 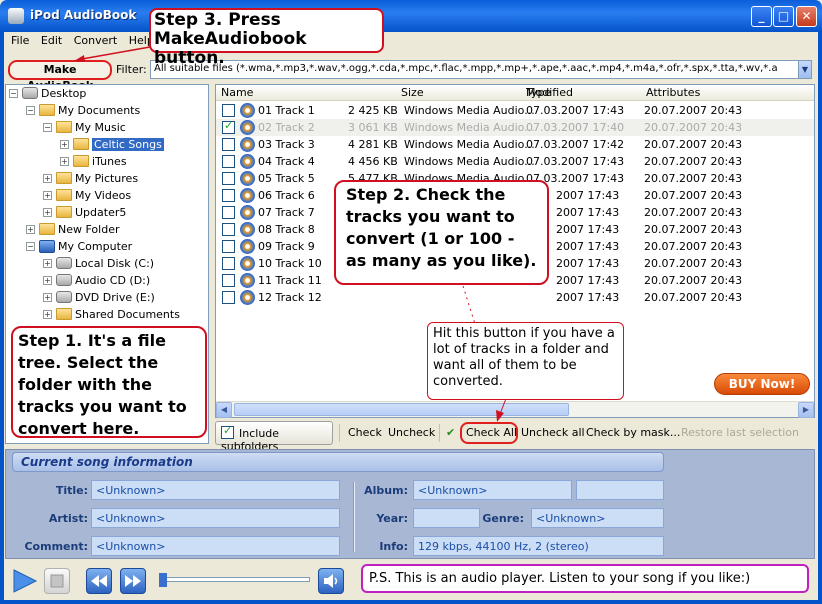 What do you see at coordinates (806, 16) in the screenshot?
I see `close-button: ✕` at bounding box center [806, 16].